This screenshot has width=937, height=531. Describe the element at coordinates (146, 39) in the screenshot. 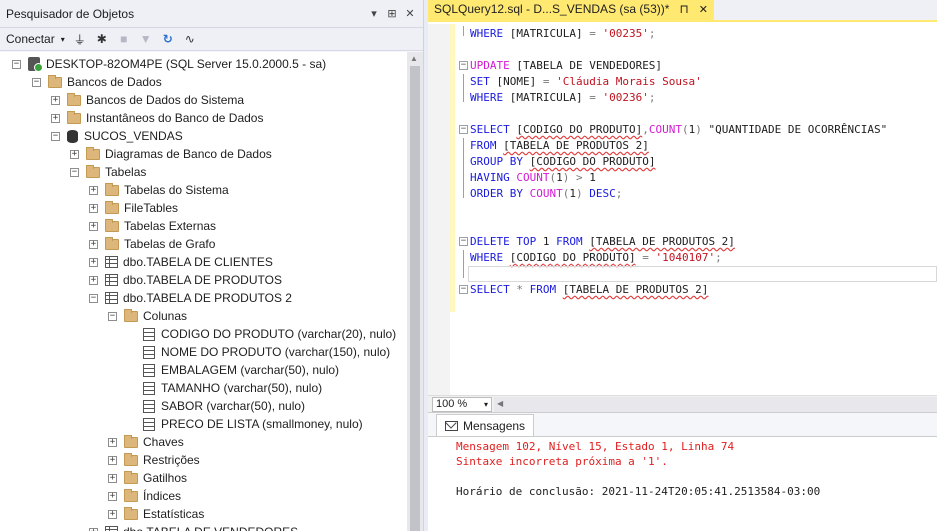

I see `filter-icon: ▼` at that location.